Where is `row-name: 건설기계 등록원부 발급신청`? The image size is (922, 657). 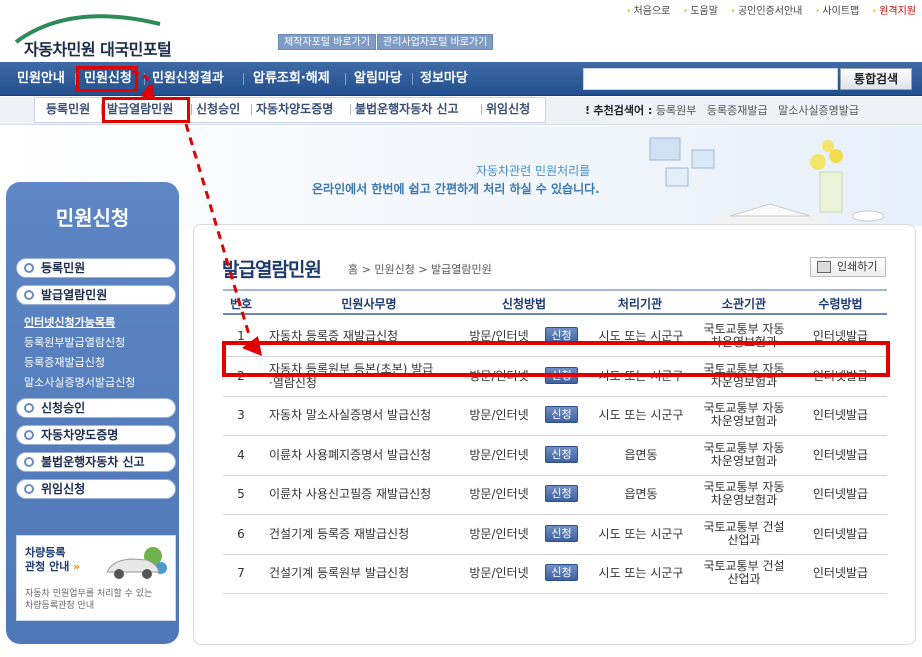
row-name: 건설기계 등록원부 발급신청 is located at coordinates (369, 573).